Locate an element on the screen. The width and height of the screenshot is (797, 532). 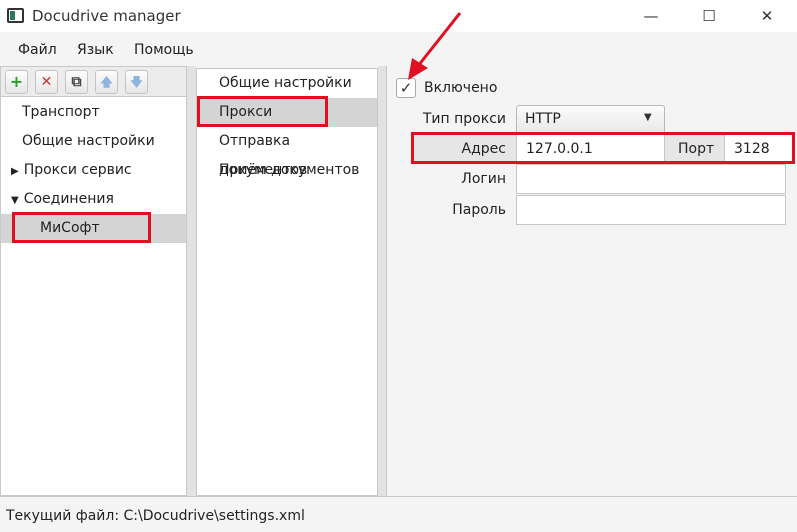
tree-item-connections: ▼ Соединения is located at coordinates (93, 199).